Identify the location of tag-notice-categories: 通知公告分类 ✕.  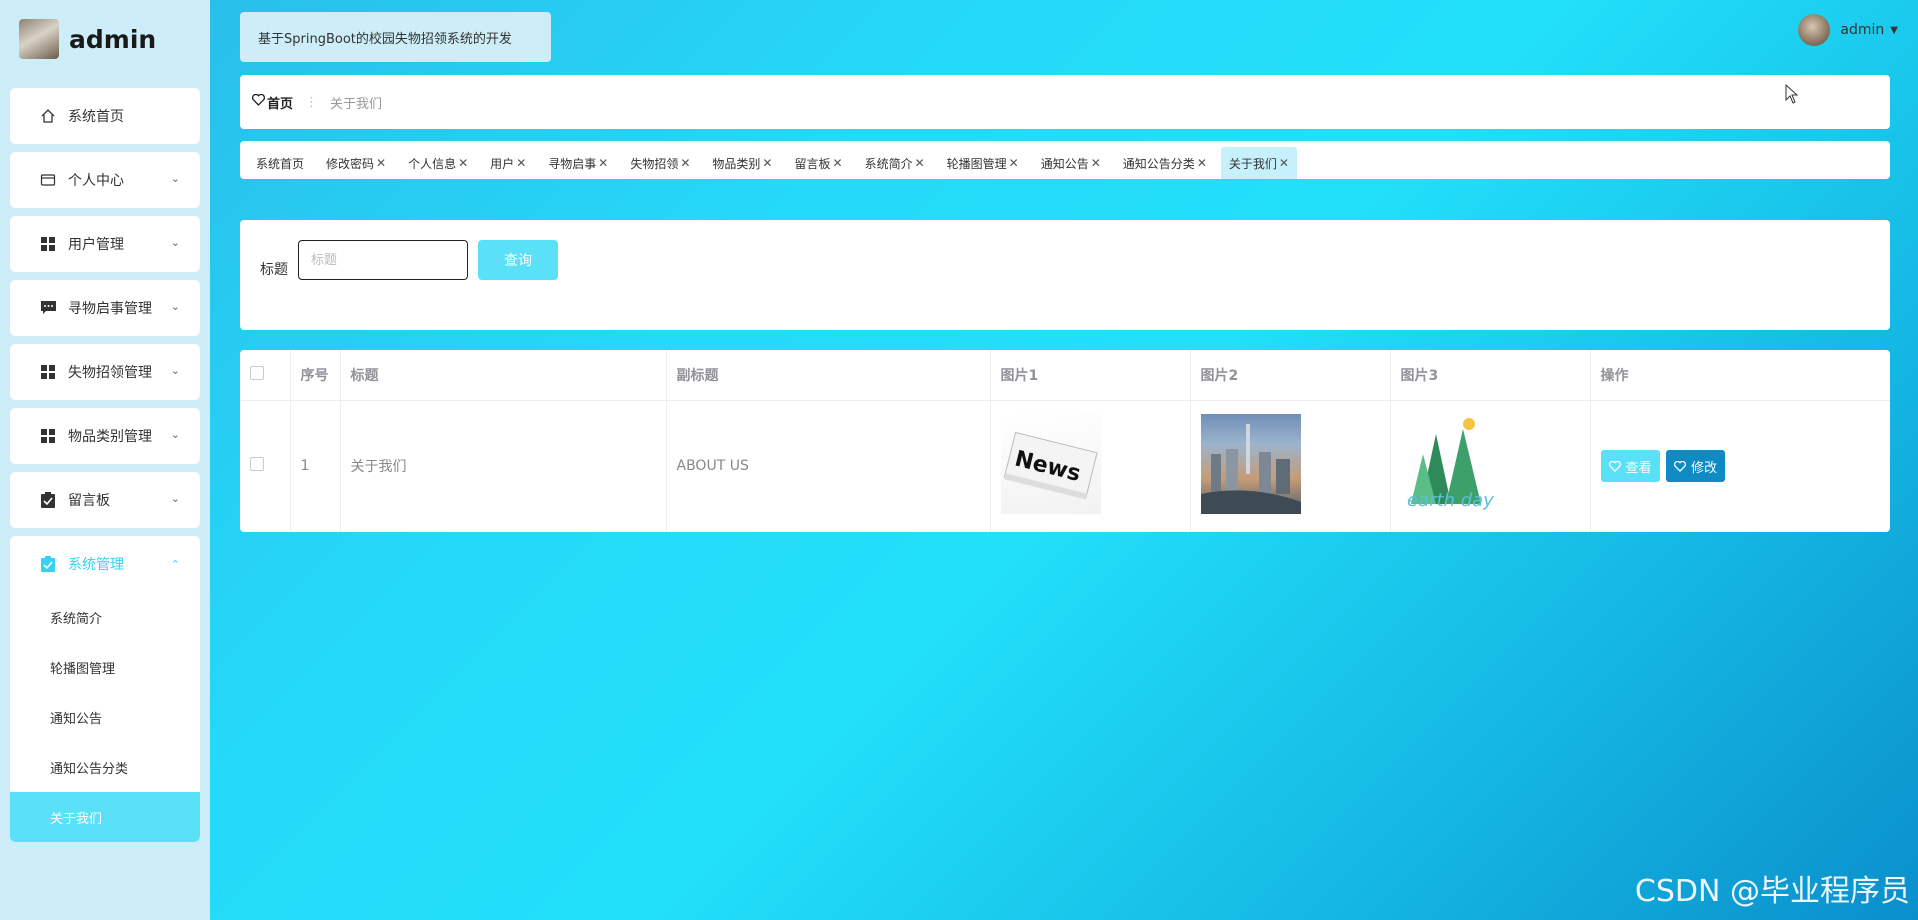
(1165, 163).